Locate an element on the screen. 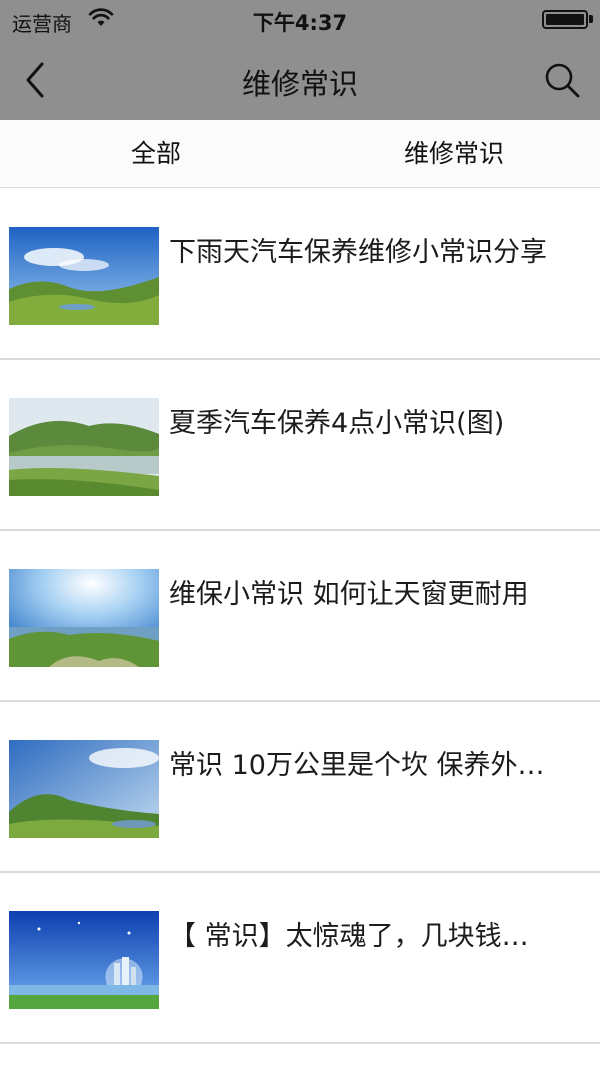  search-button is located at coordinates (562, 80).